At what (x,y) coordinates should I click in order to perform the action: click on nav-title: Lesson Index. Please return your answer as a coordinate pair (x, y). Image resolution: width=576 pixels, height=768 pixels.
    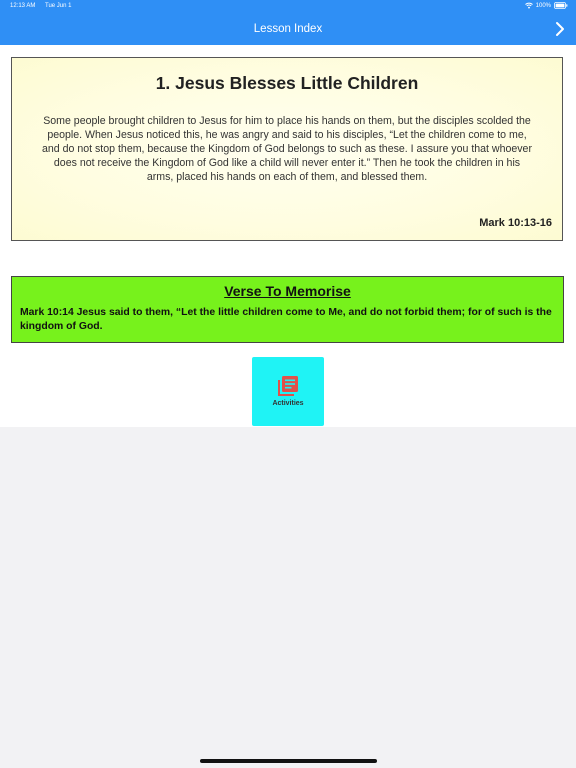
    Looking at the image, I should click on (288, 29).